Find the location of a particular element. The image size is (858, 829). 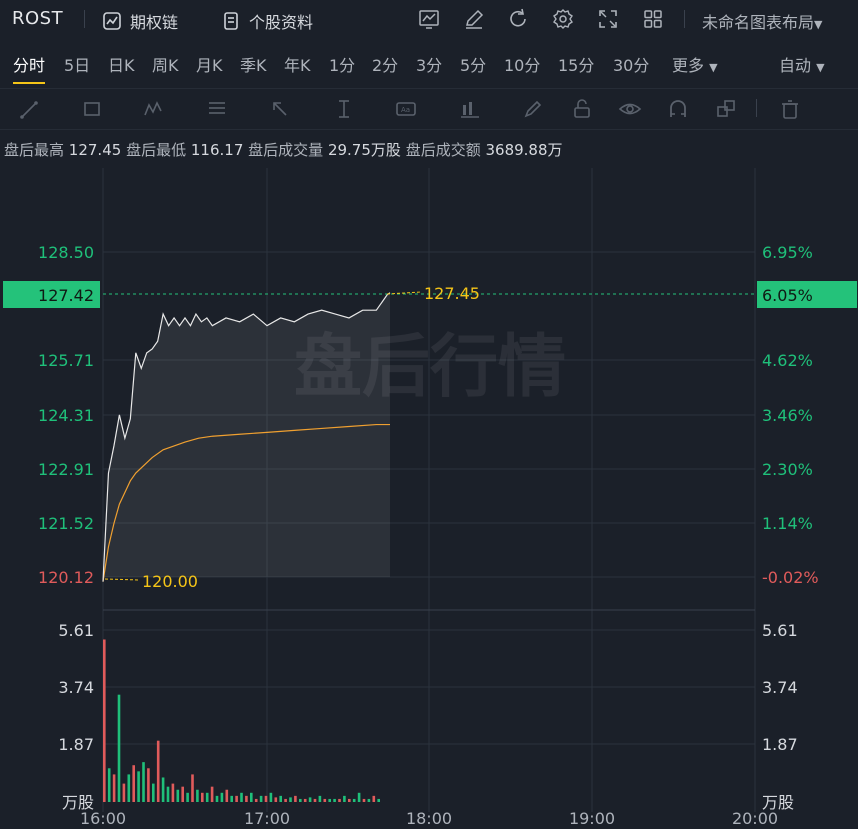

left-tick: 122.91 is located at coordinates (66, 469).